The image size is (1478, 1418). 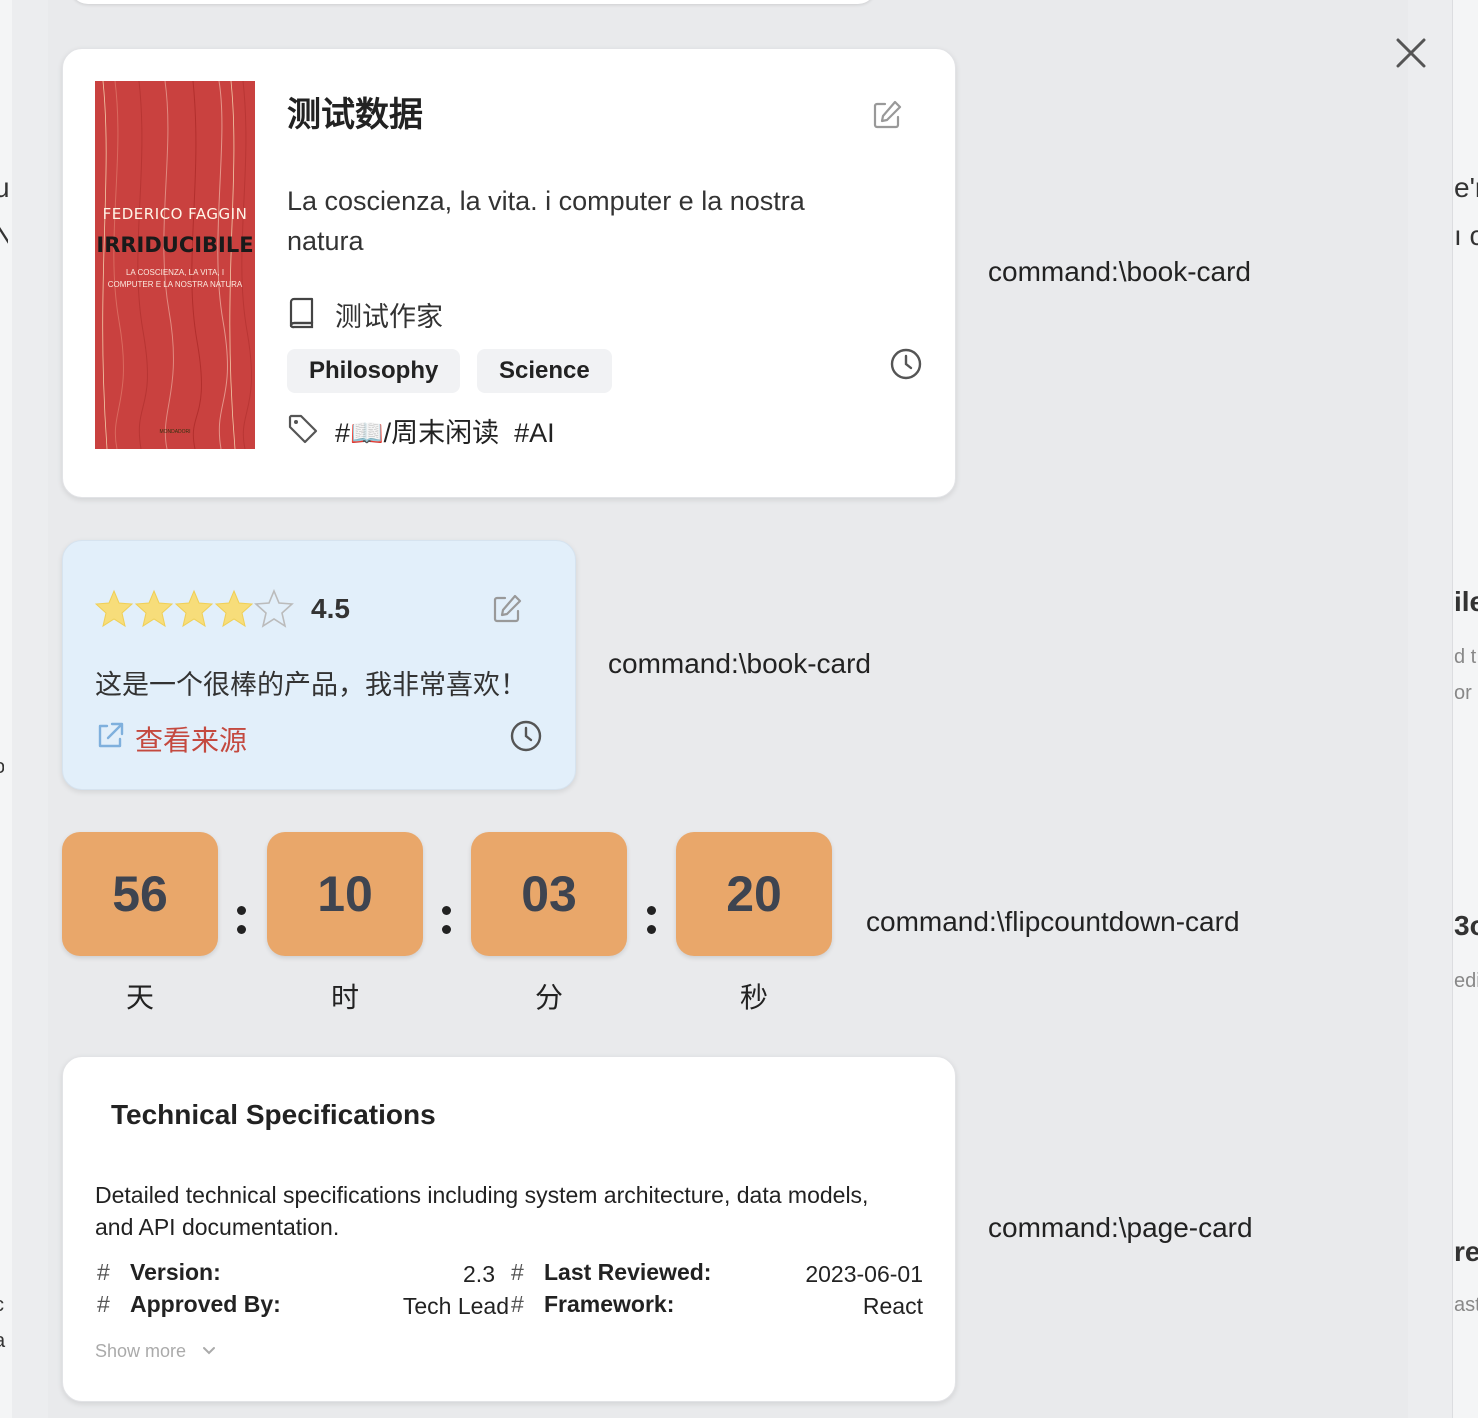 What do you see at coordinates (110, 738) in the screenshot?
I see `external-link-icon` at bounding box center [110, 738].